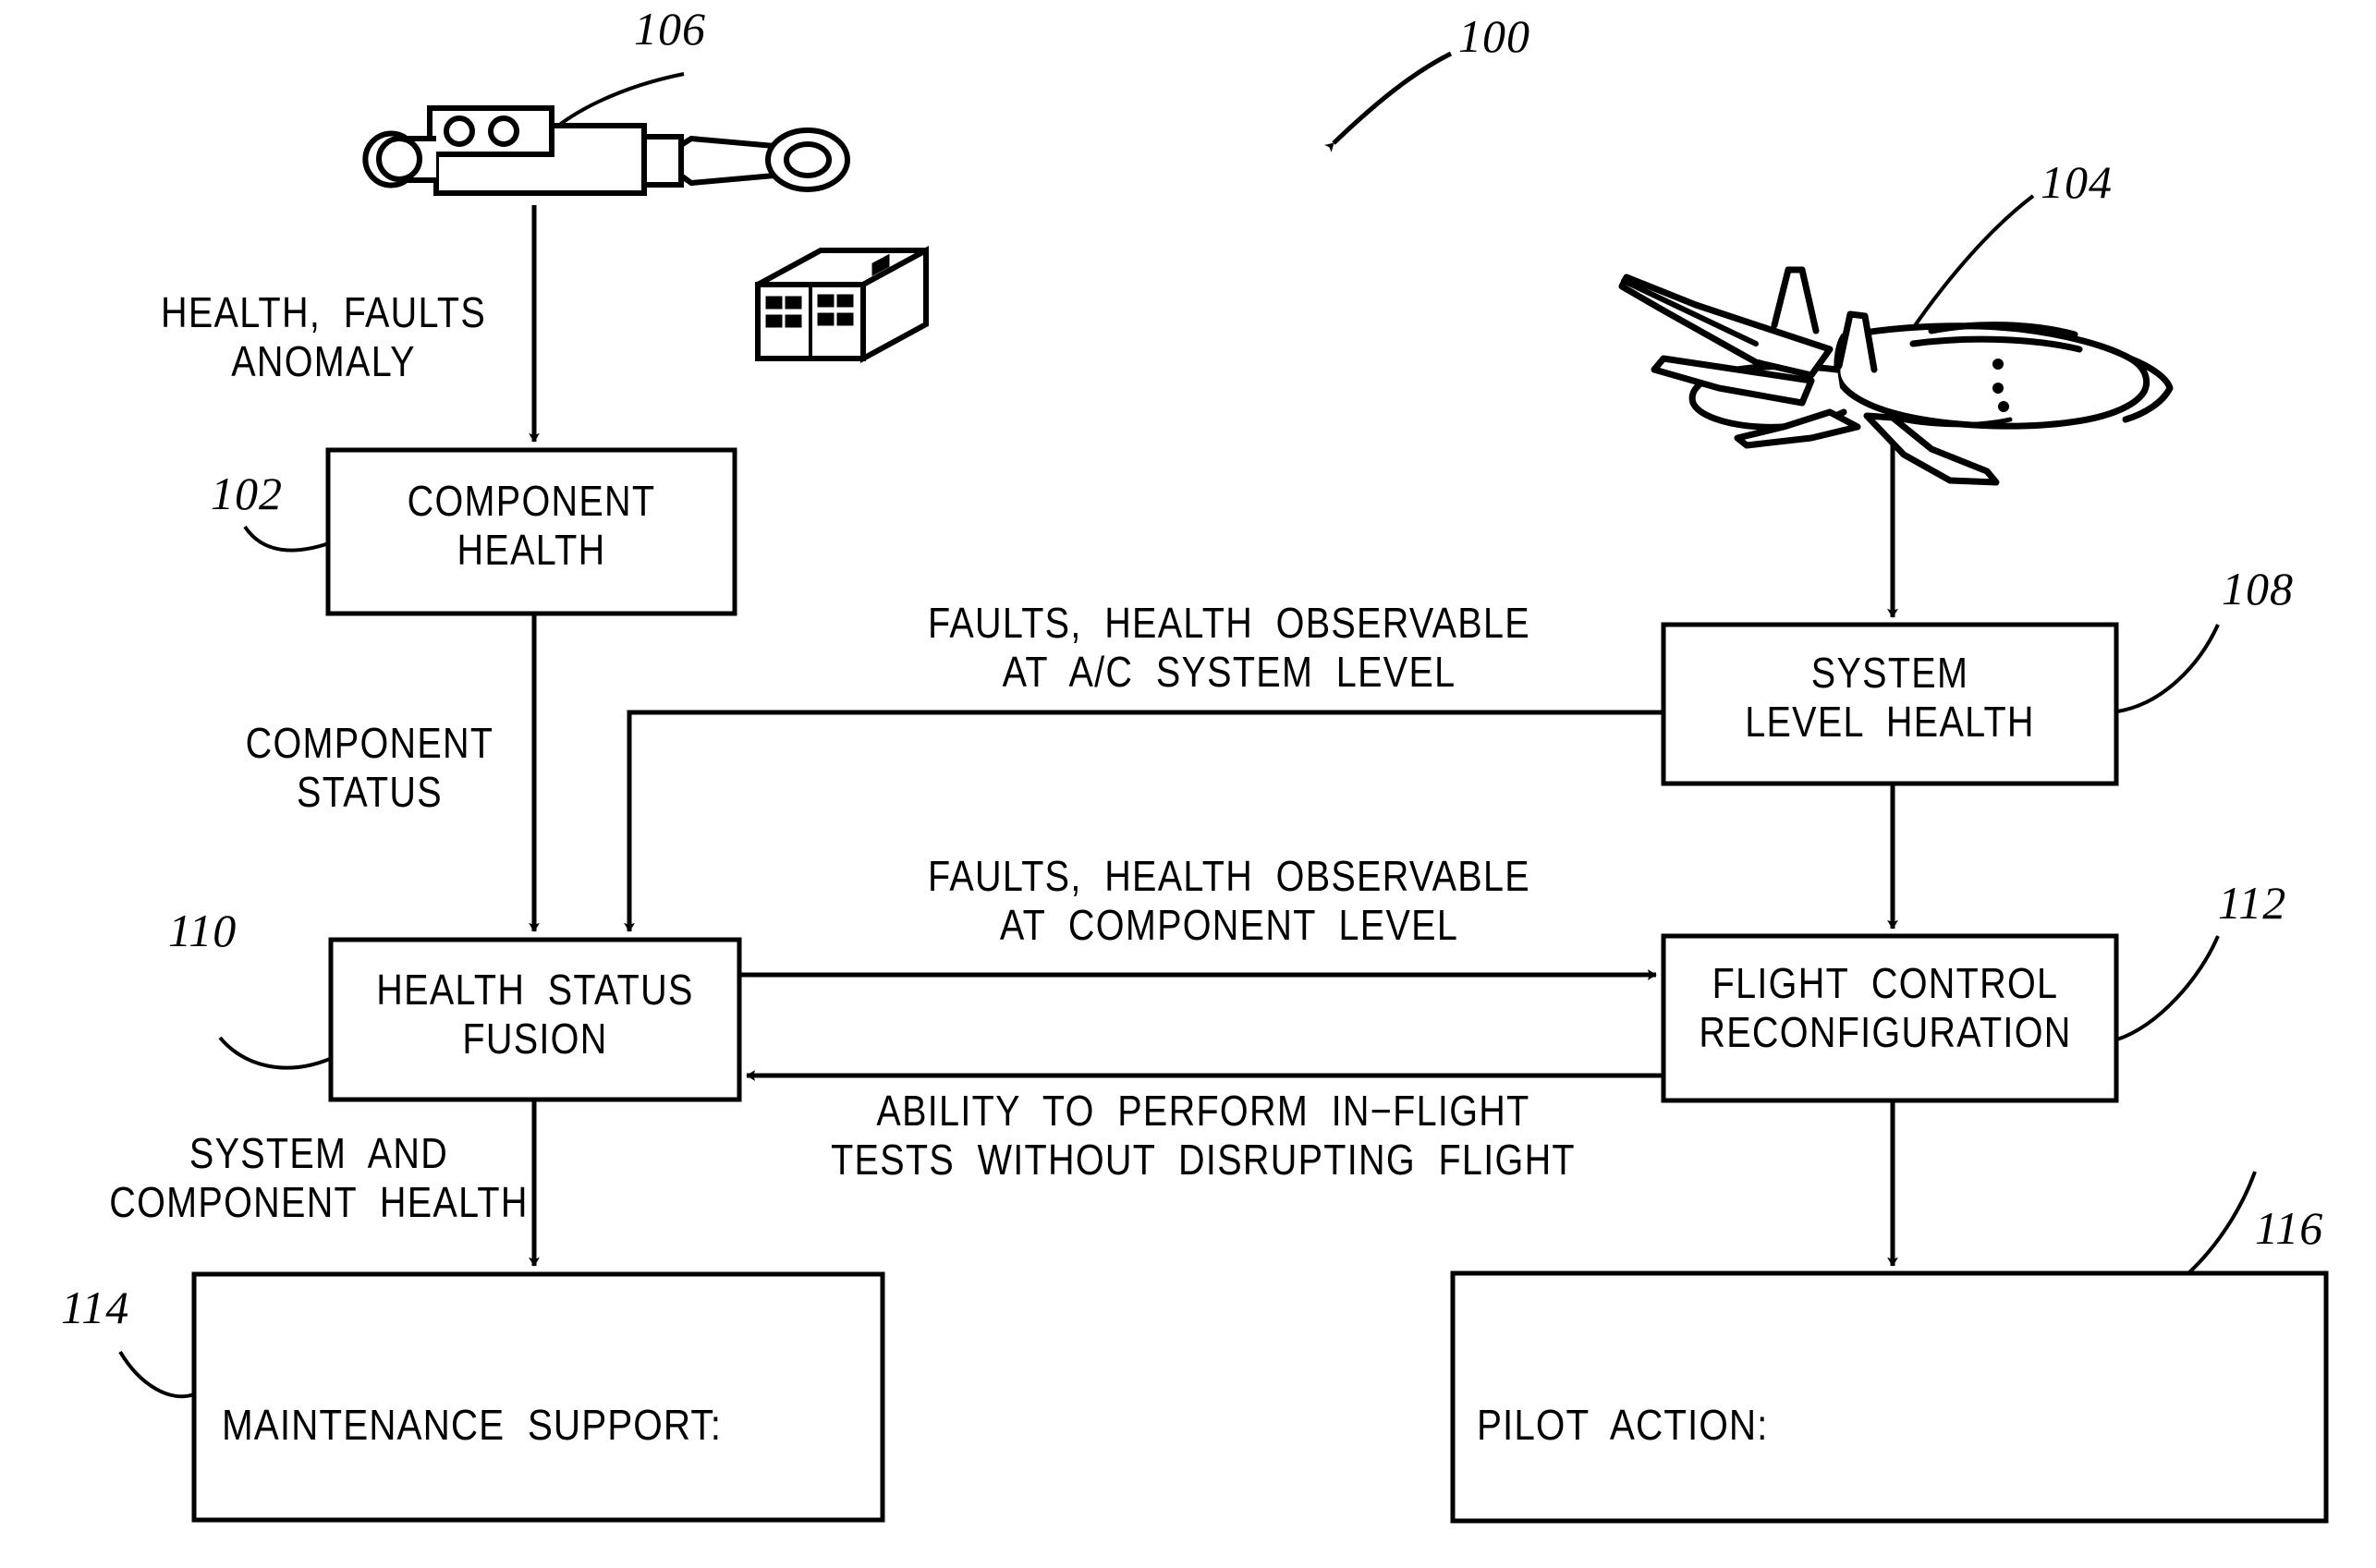 This screenshot has width=2376, height=1568. Describe the element at coordinates (203, 930) in the screenshot. I see `ref-num-110: 110` at that location.